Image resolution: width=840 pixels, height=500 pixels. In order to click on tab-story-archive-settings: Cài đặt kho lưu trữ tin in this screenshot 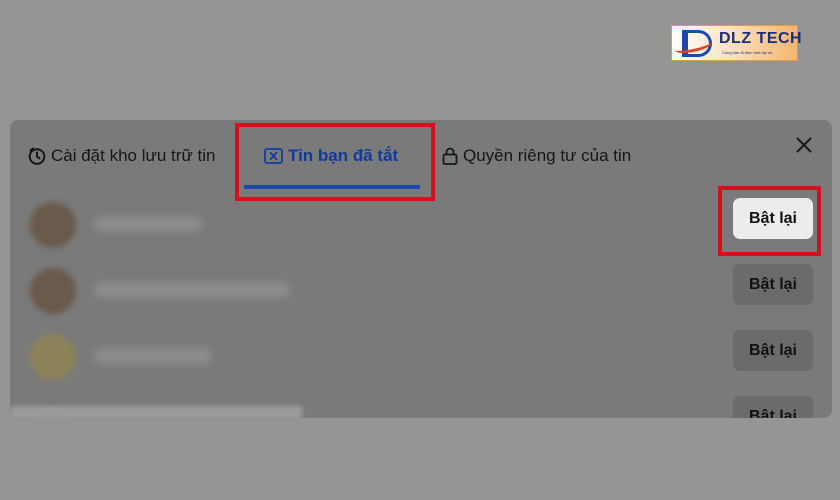, I will do `click(122, 156)`.